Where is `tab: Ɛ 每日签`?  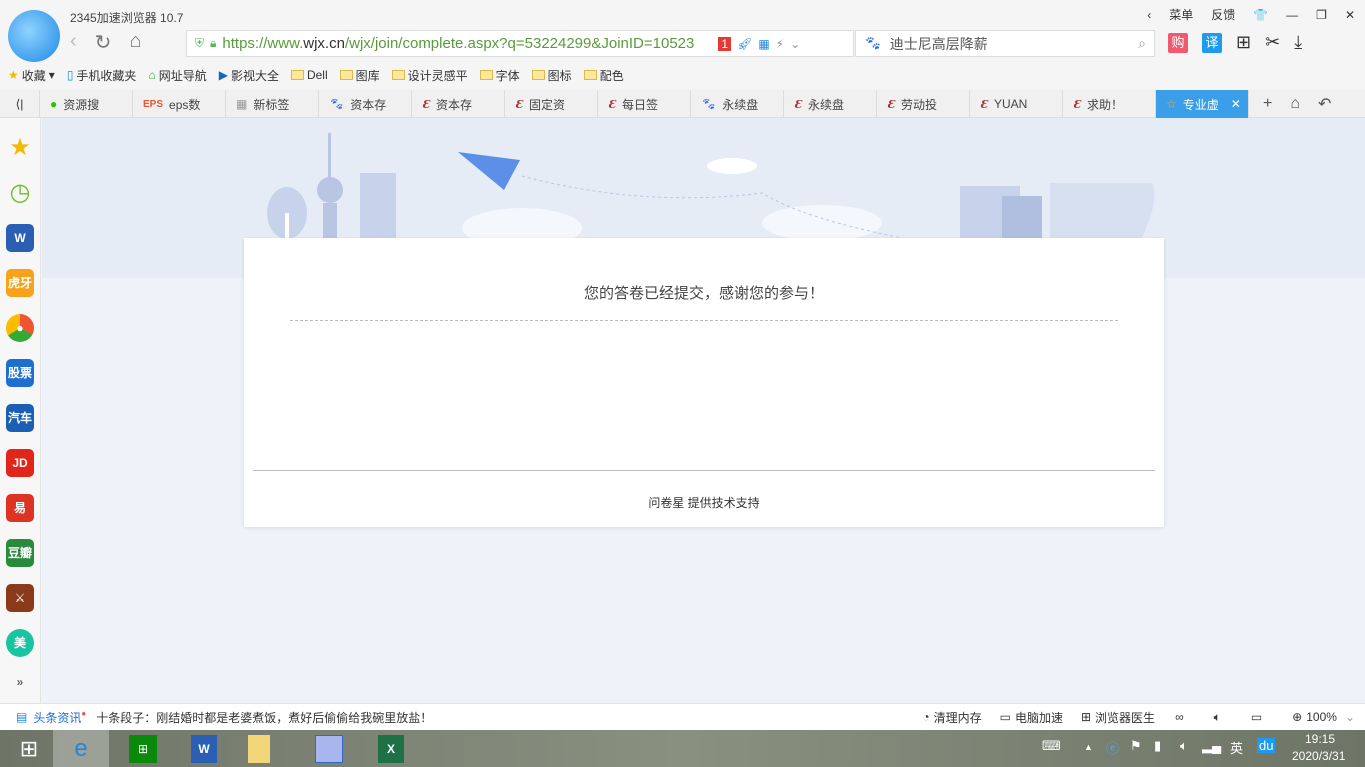
tab: Ɛ 每日签 is located at coordinates (644, 104).